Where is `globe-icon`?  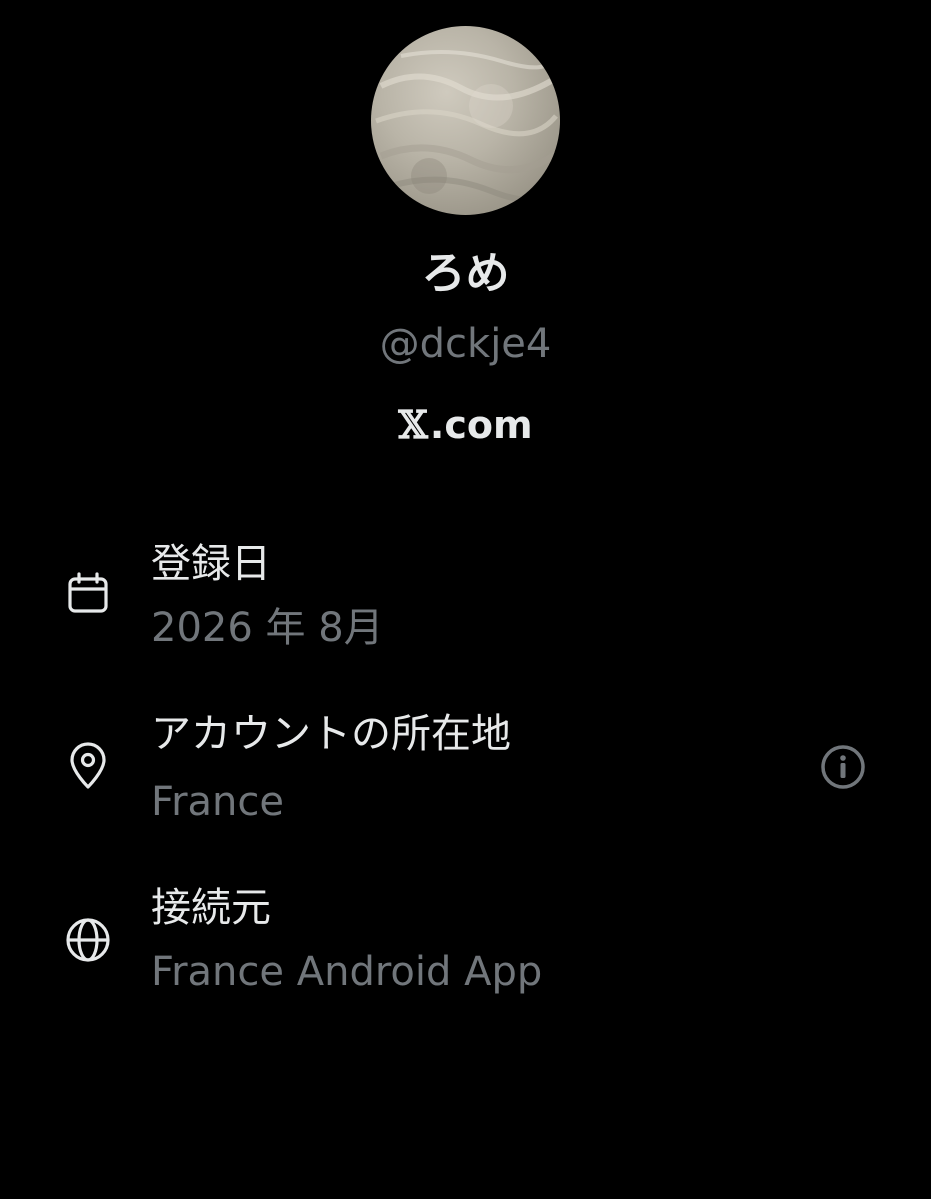
globe-icon is located at coordinates (88, 940).